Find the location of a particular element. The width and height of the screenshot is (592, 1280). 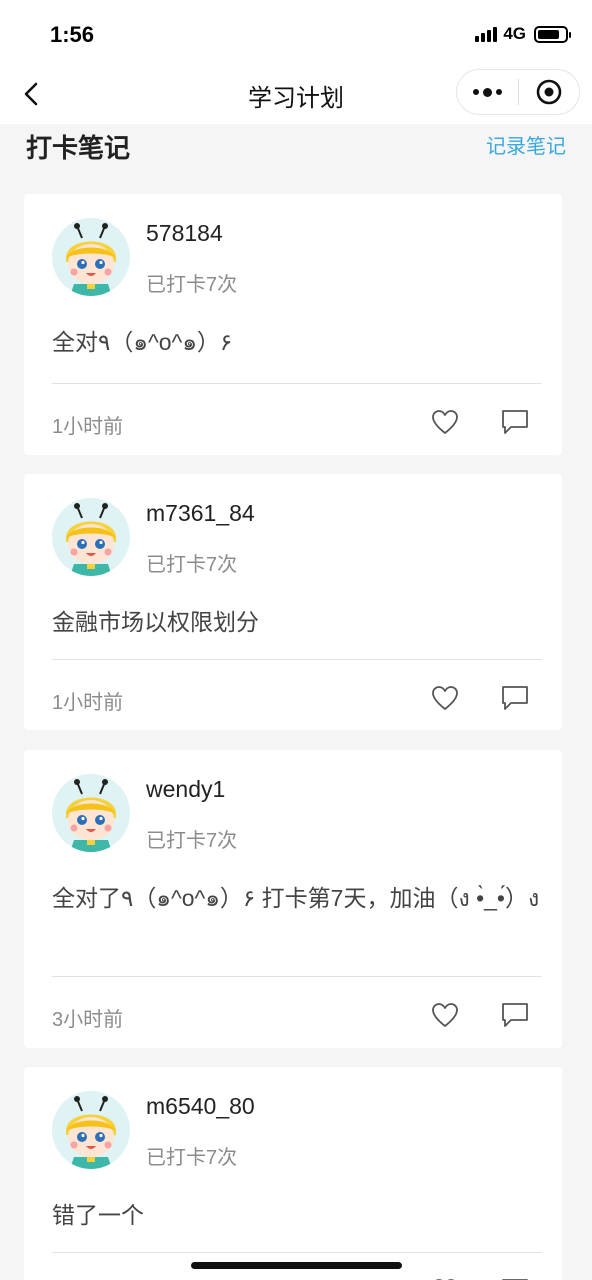

record-note-link: 记录笔记 is located at coordinates (526, 144).